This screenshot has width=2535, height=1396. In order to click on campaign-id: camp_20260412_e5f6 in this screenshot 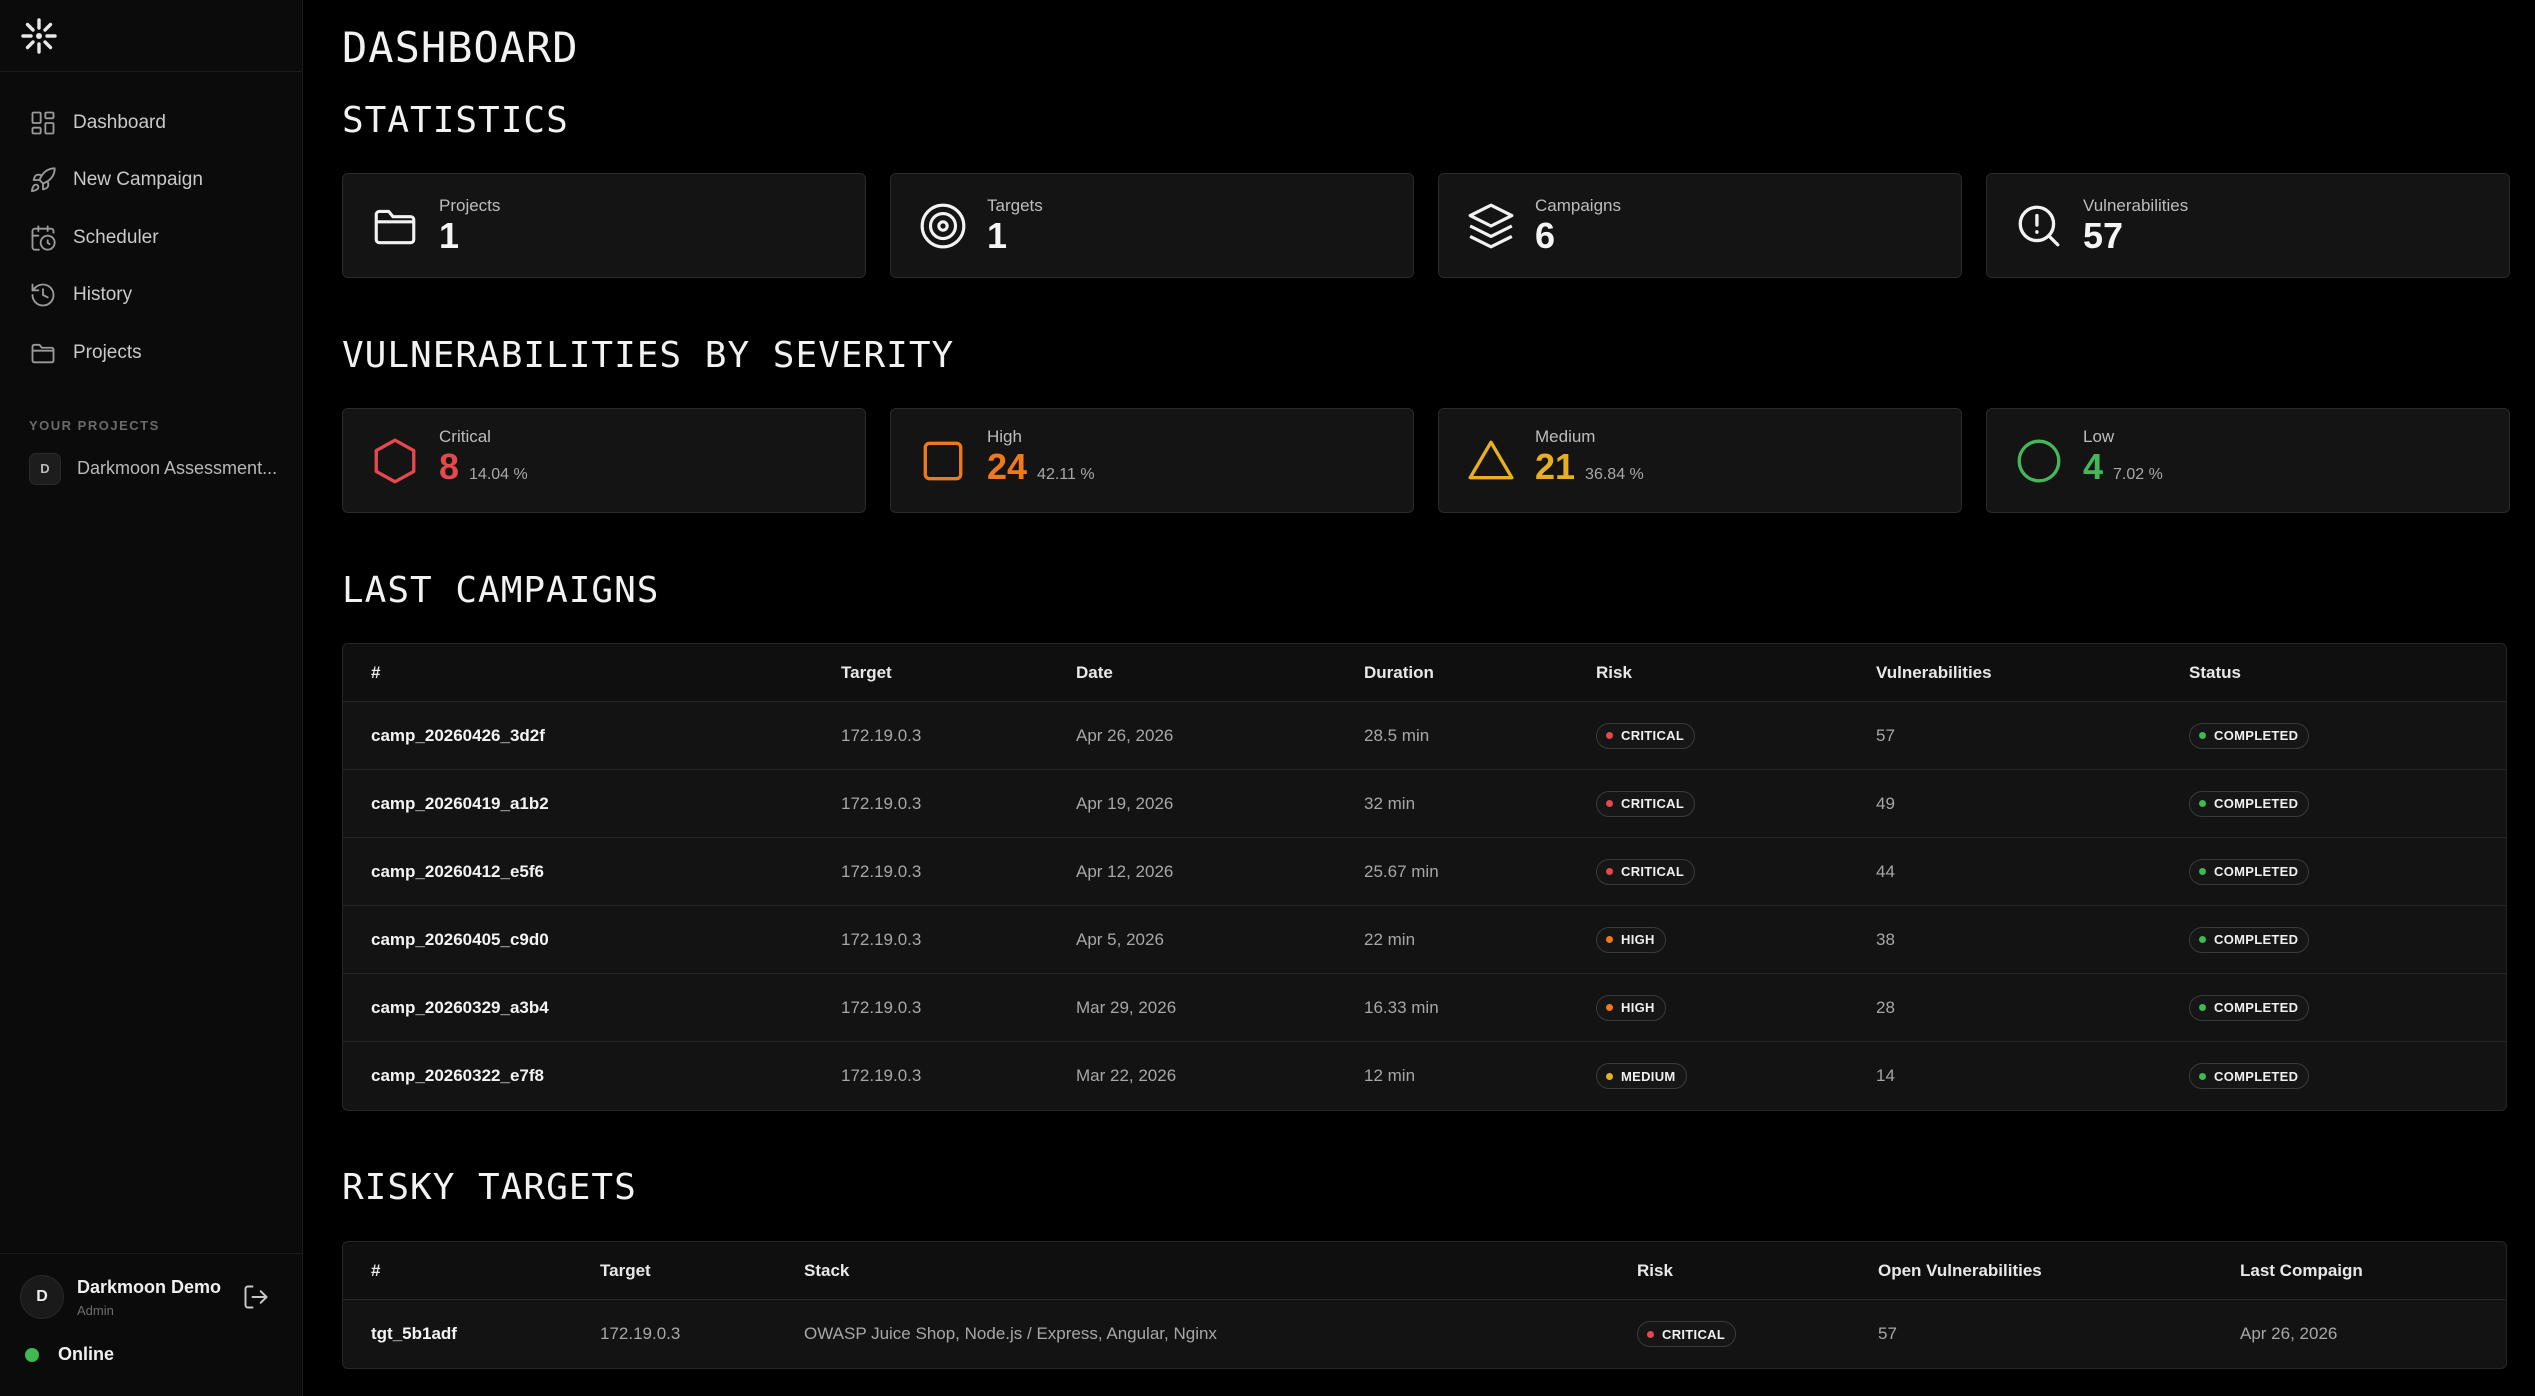, I will do `click(457, 871)`.